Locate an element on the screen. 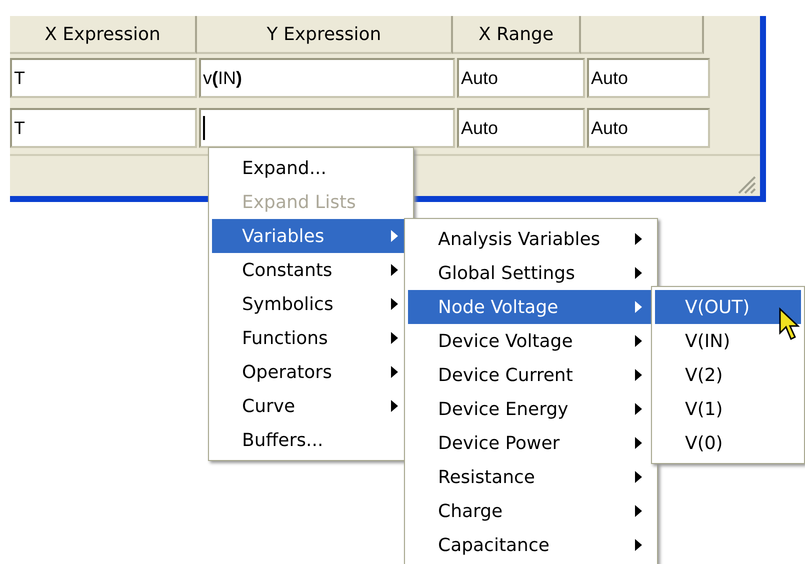 The height and width of the screenshot is (564, 805). column-header: X Range is located at coordinates (517, 35).